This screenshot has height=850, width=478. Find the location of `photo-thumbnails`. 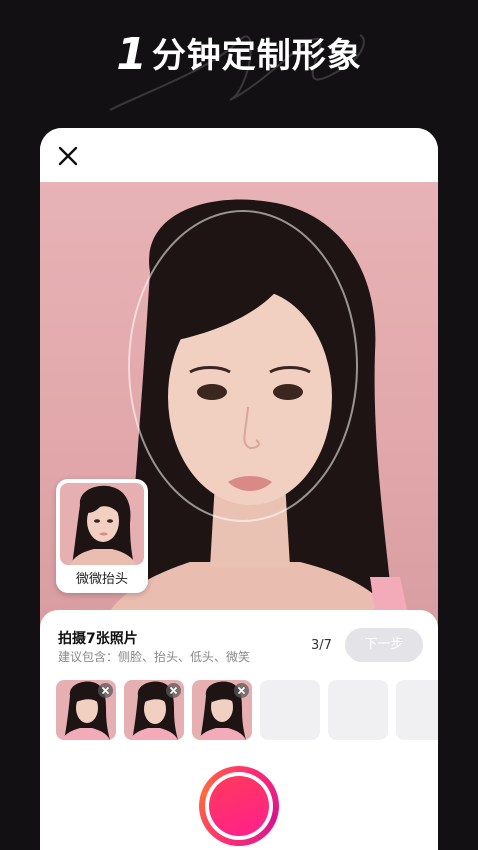

photo-thumbnails is located at coordinates (247, 711).